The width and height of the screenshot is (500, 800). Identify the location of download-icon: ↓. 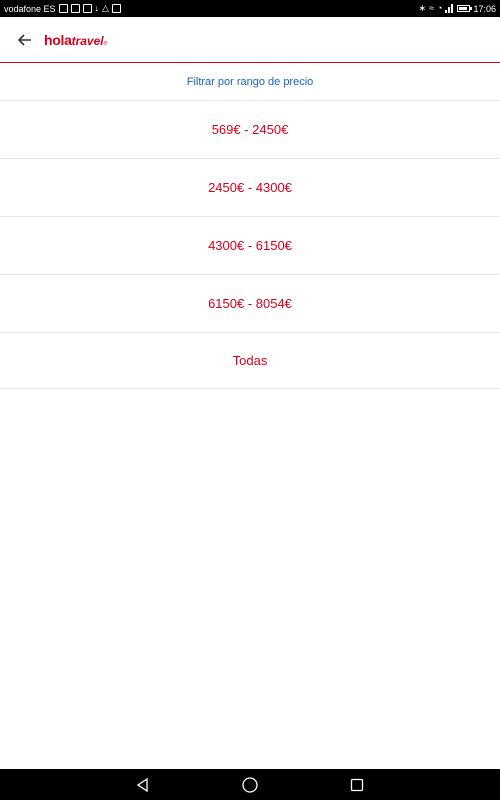
(97, 8).